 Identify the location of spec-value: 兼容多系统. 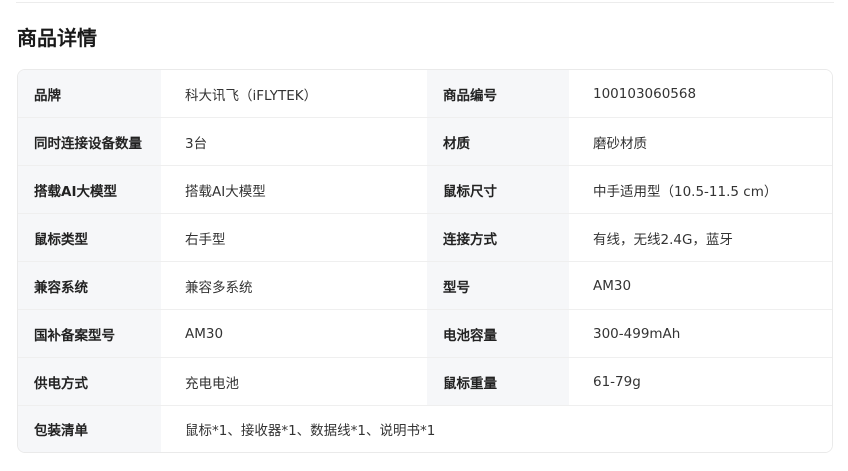
(294, 285).